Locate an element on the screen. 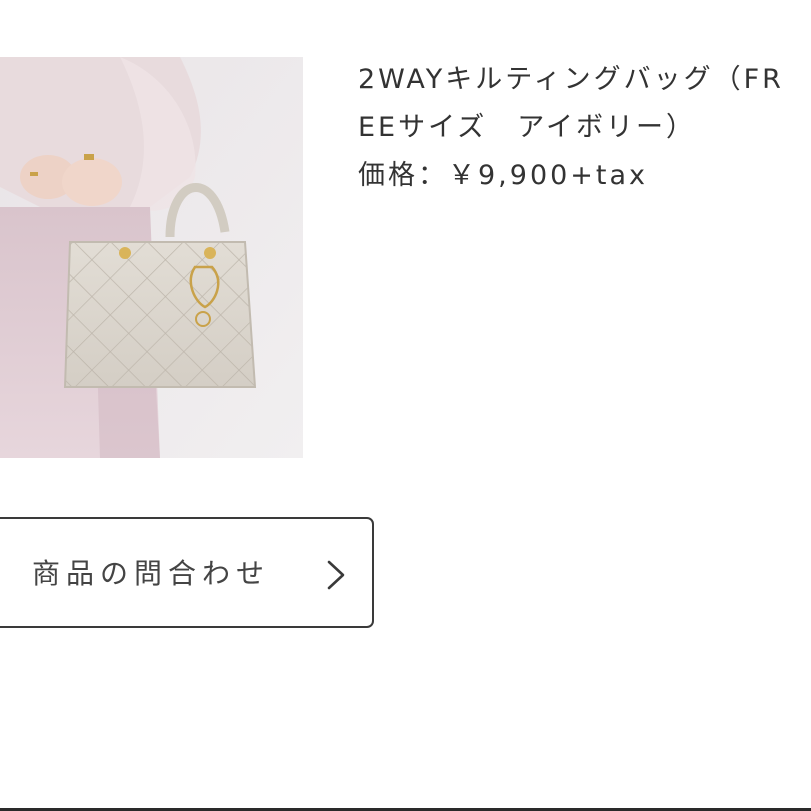  product-inquiry-button: 商品の問合わせ is located at coordinates (187, 572).